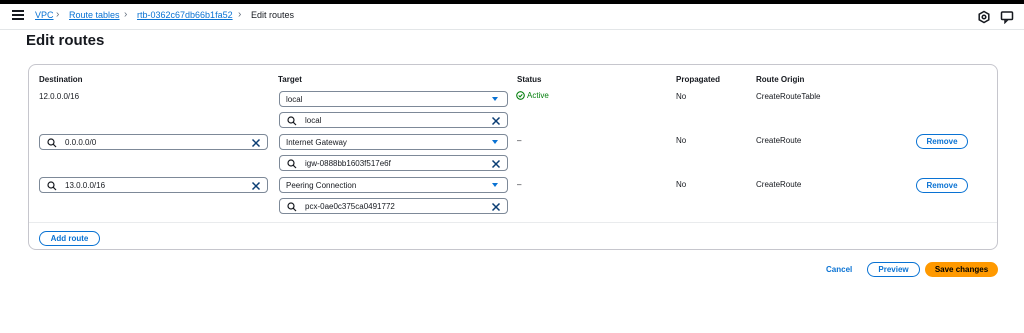 Image resolution: width=1024 pixels, height=333 pixels. Describe the element at coordinates (94, 15) in the screenshot. I see `breadcrumb-route-tables: Route tables` at that location.